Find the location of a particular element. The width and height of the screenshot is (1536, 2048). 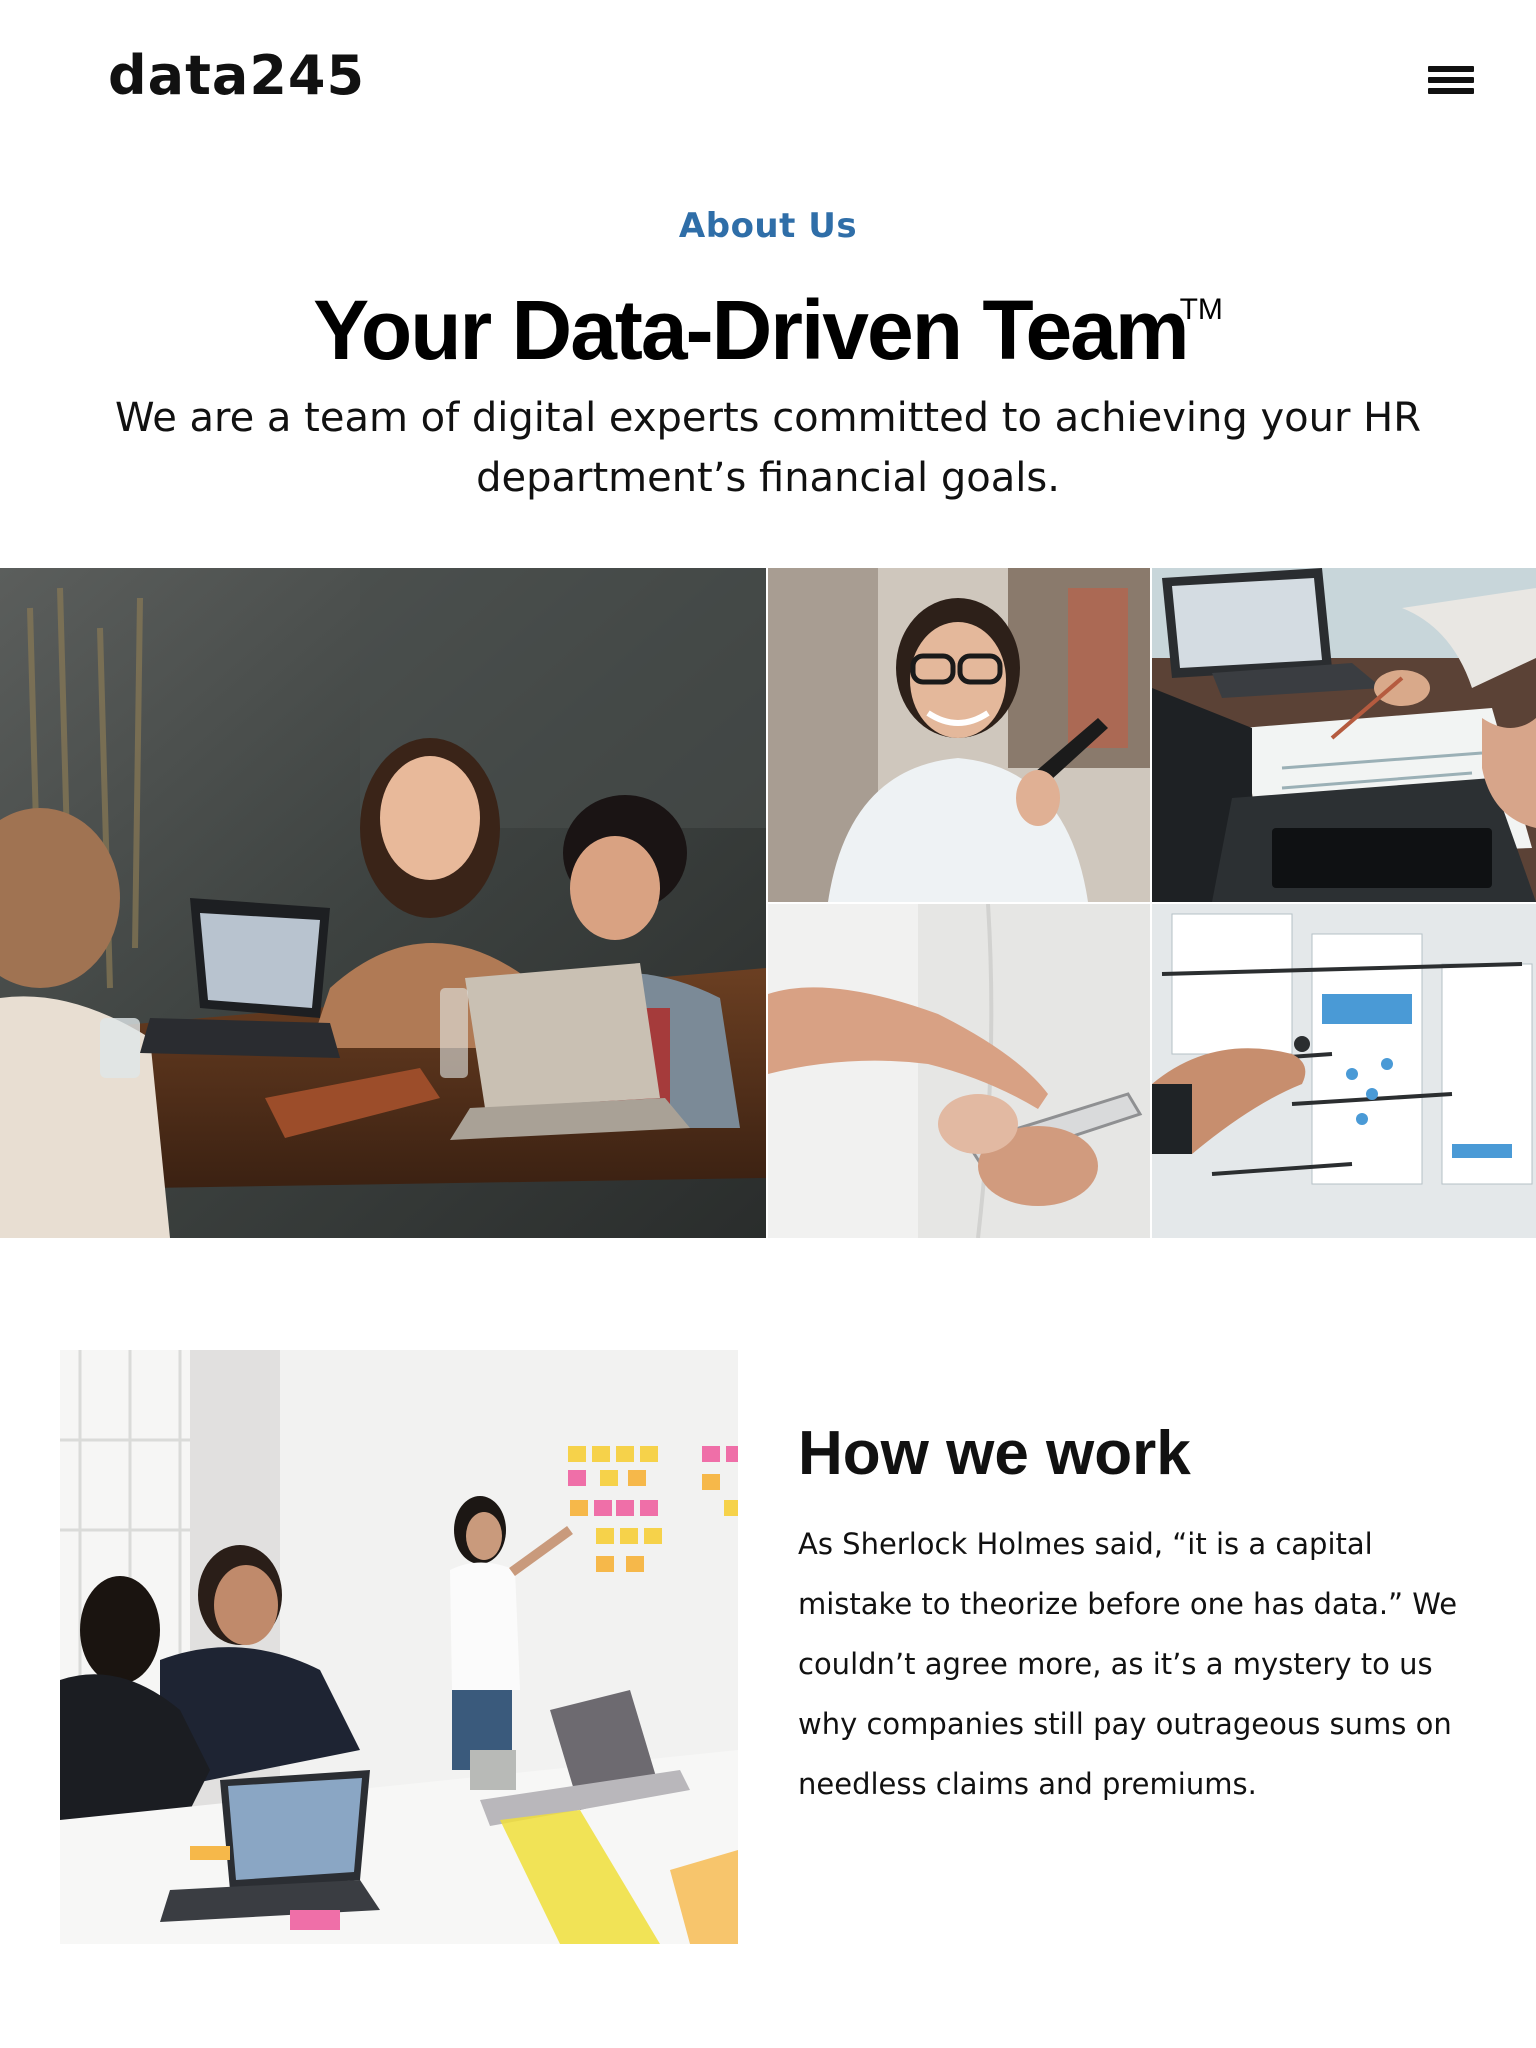

hand-on-whiteboard-photo is located at coordinates (1344, 1071).